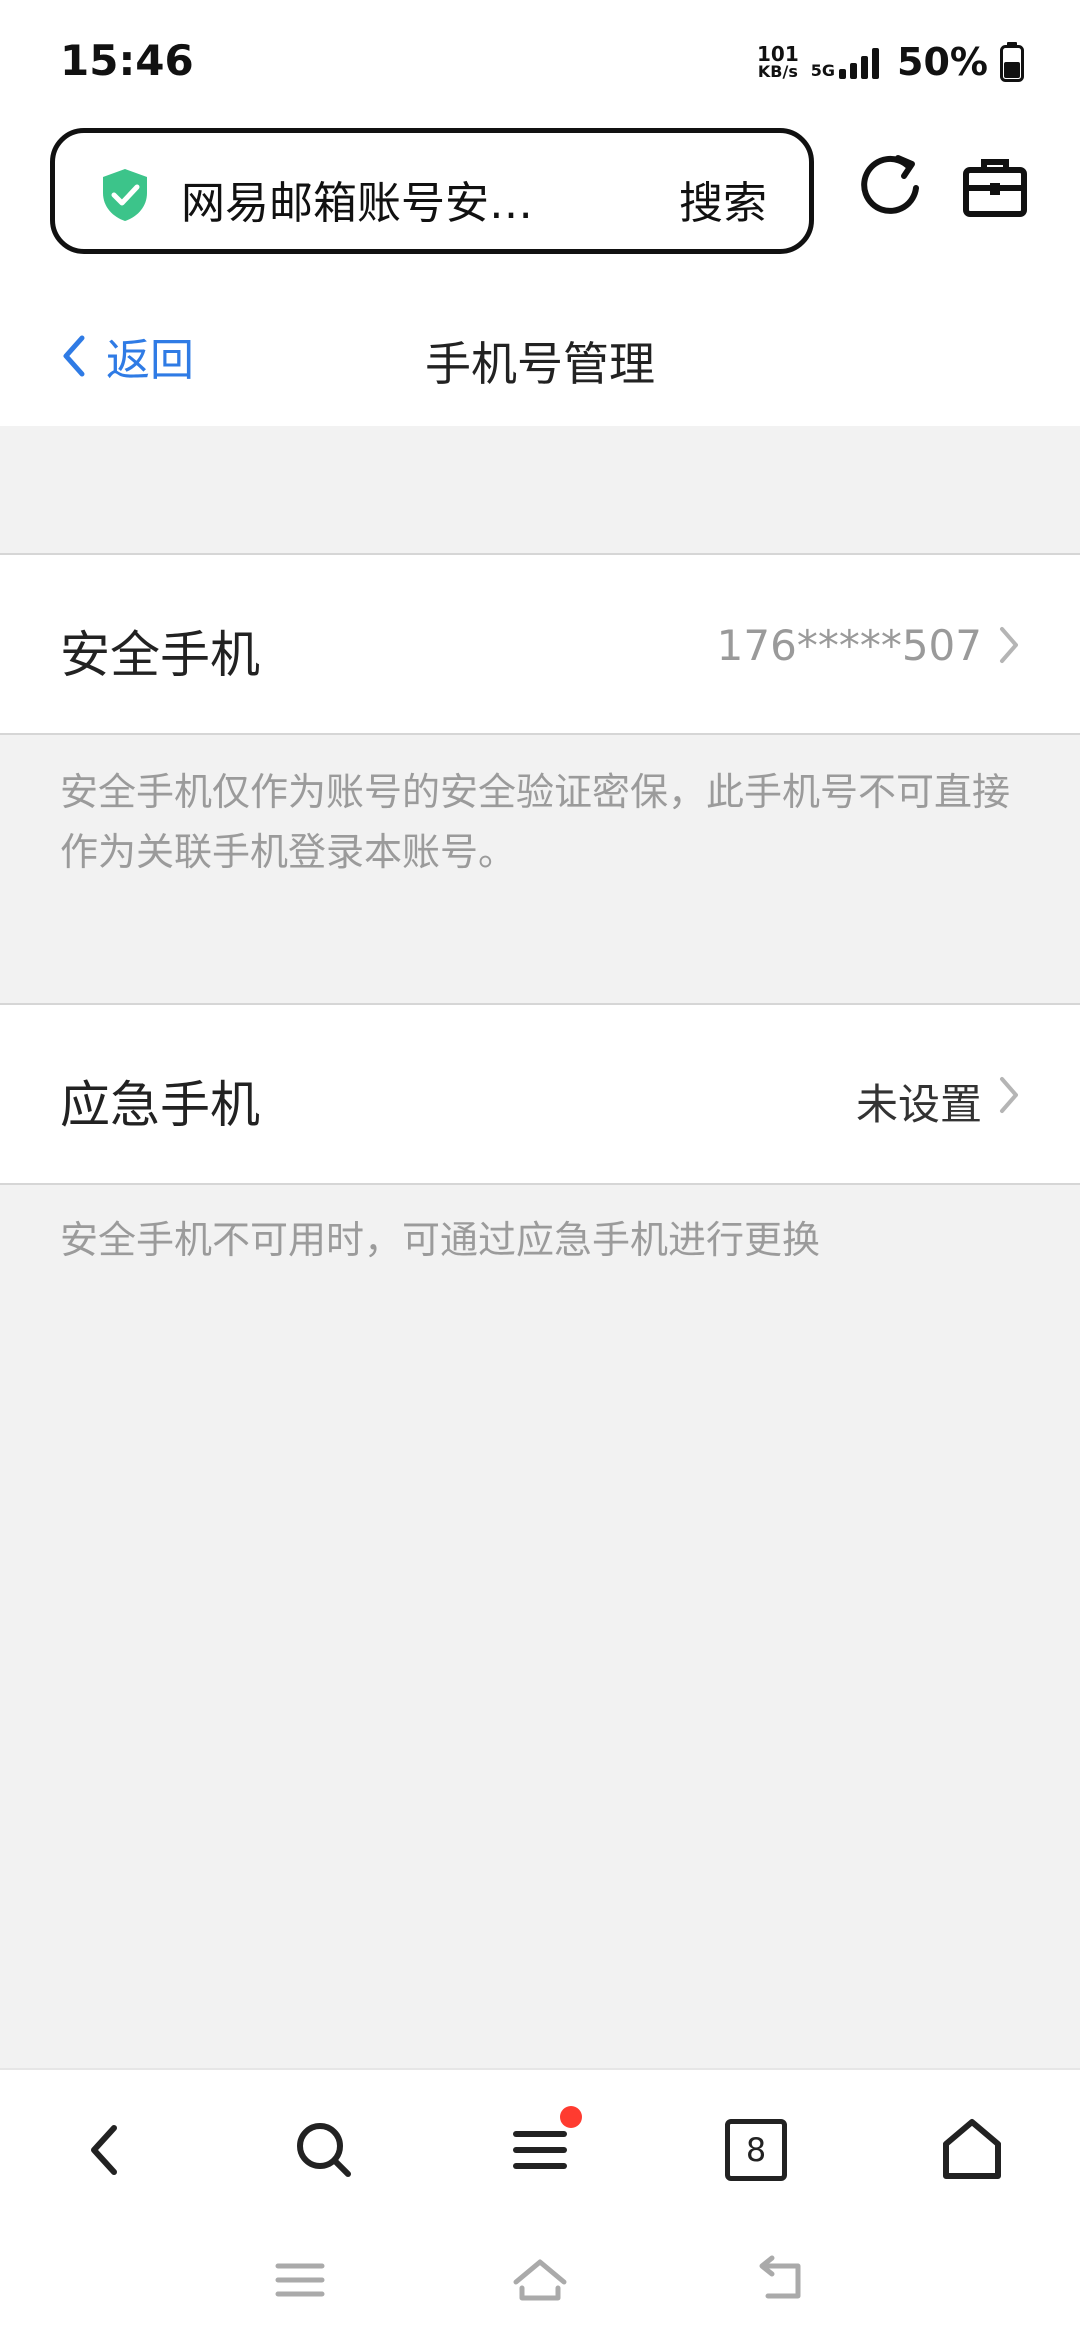 The width and height of the screenshot is (1080, 2344). What do you see at coordinates (543, 2146) in the screenshot?
I see `menu-button` at bounding box center [543, 2146].